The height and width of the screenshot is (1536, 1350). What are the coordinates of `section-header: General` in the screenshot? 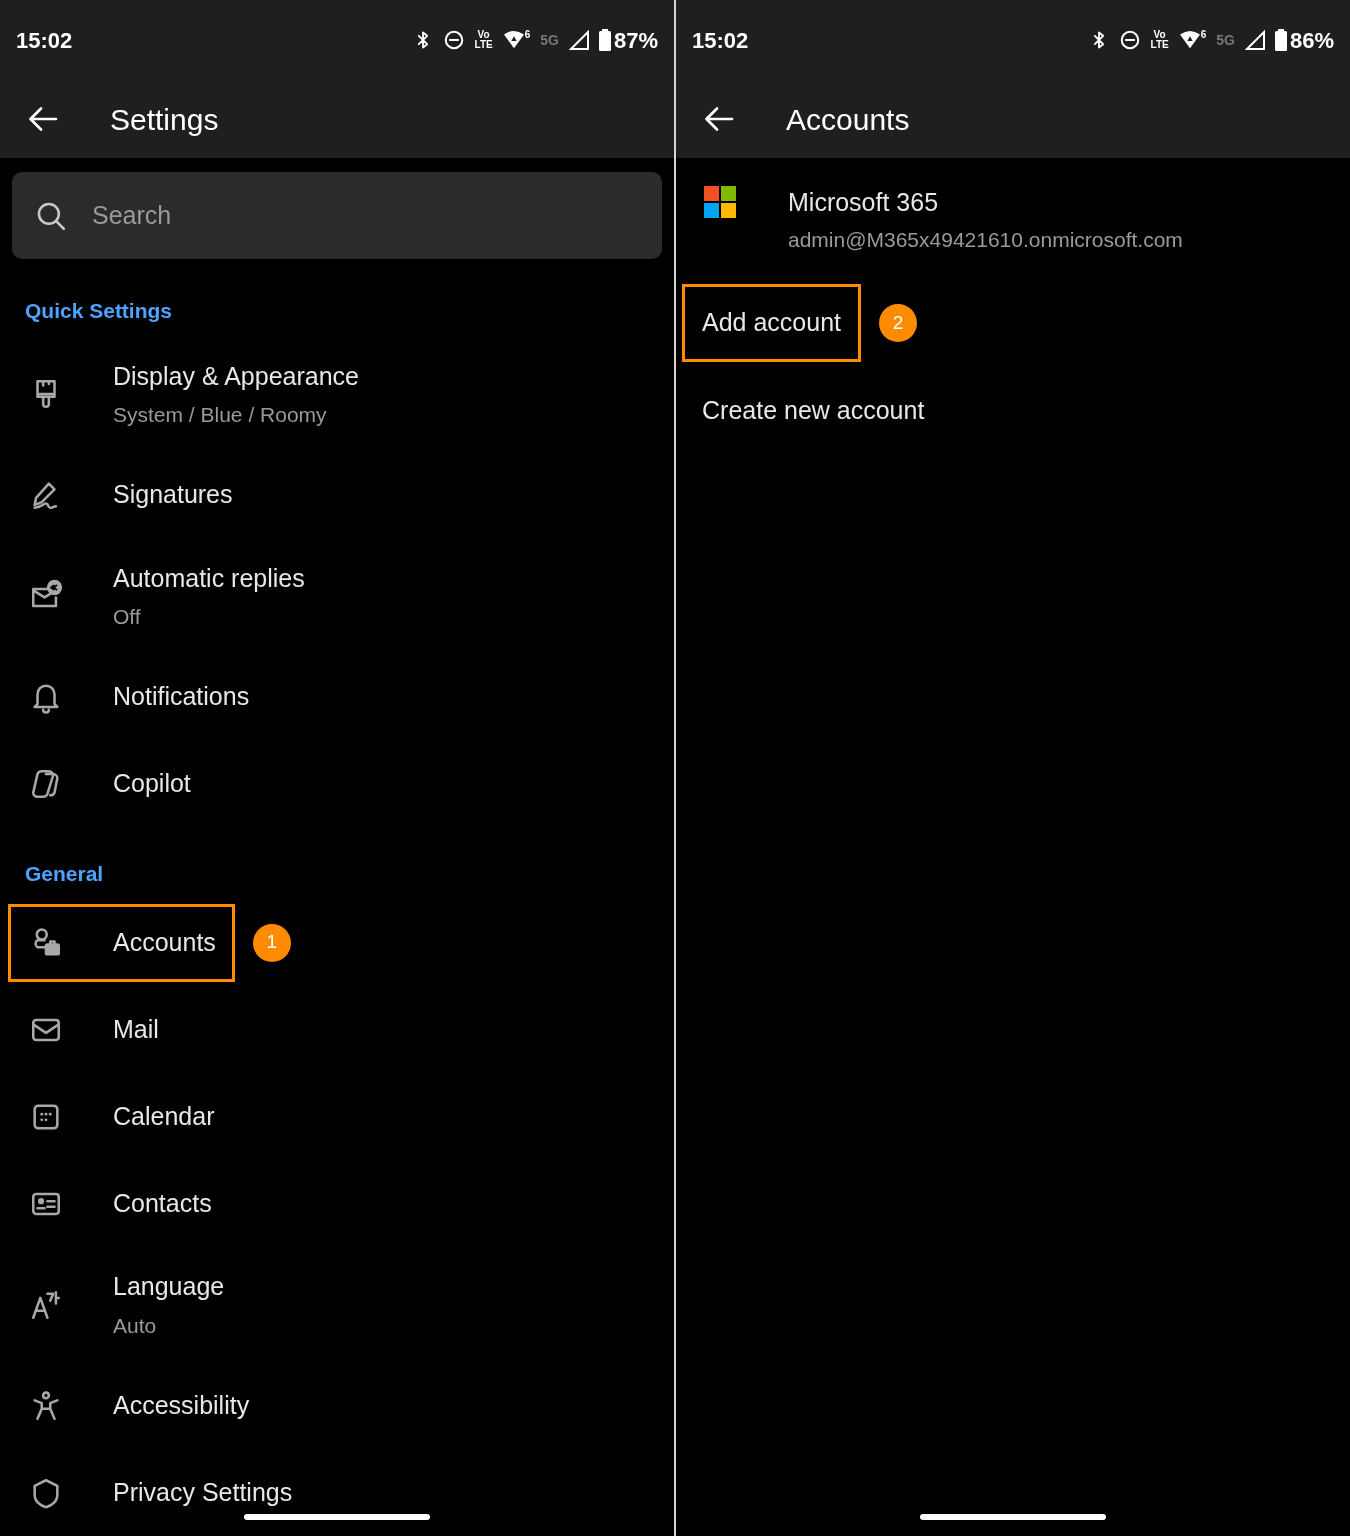 It's located at (64, 873).